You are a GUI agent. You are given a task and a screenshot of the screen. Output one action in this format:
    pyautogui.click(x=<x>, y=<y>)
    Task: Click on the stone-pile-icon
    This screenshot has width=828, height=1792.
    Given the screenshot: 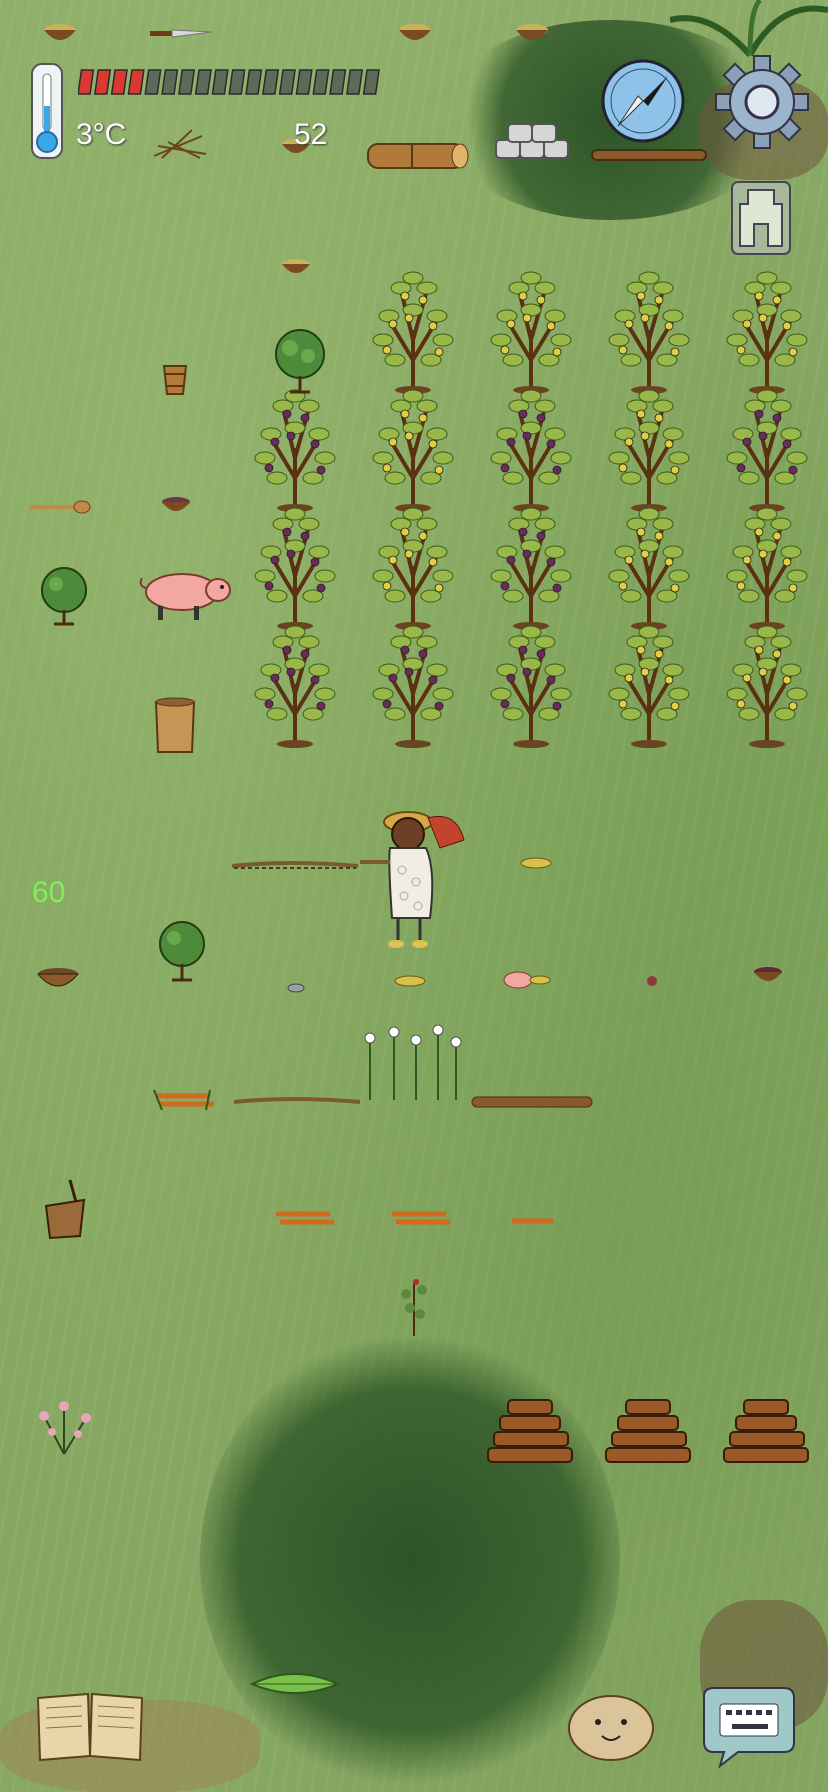 What is the action you would take?
    pyautogui.click(x=532, y=141)
    